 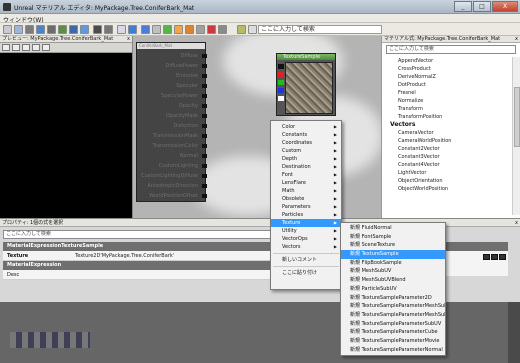 What do you see at coordinates (451, 49) in the screenshot?
I see `palette-search-input: ここに入力して検索` at bounding box center [451, 49].